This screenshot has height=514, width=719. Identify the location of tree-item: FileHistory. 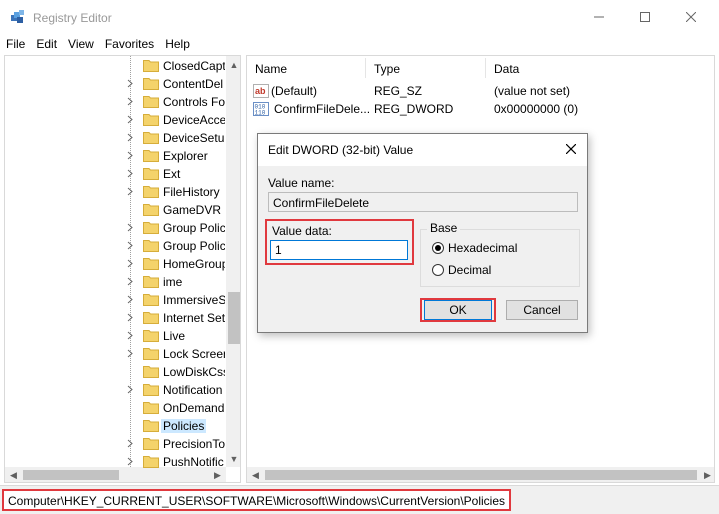
(115, 192).